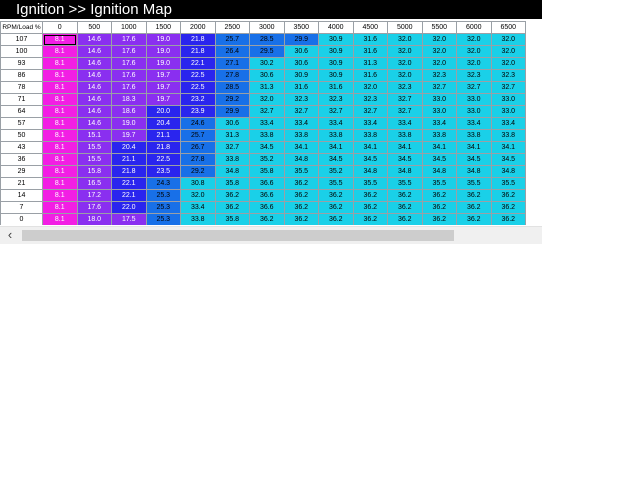  I want to click on map-cell: 24.6, so click(198, 123).